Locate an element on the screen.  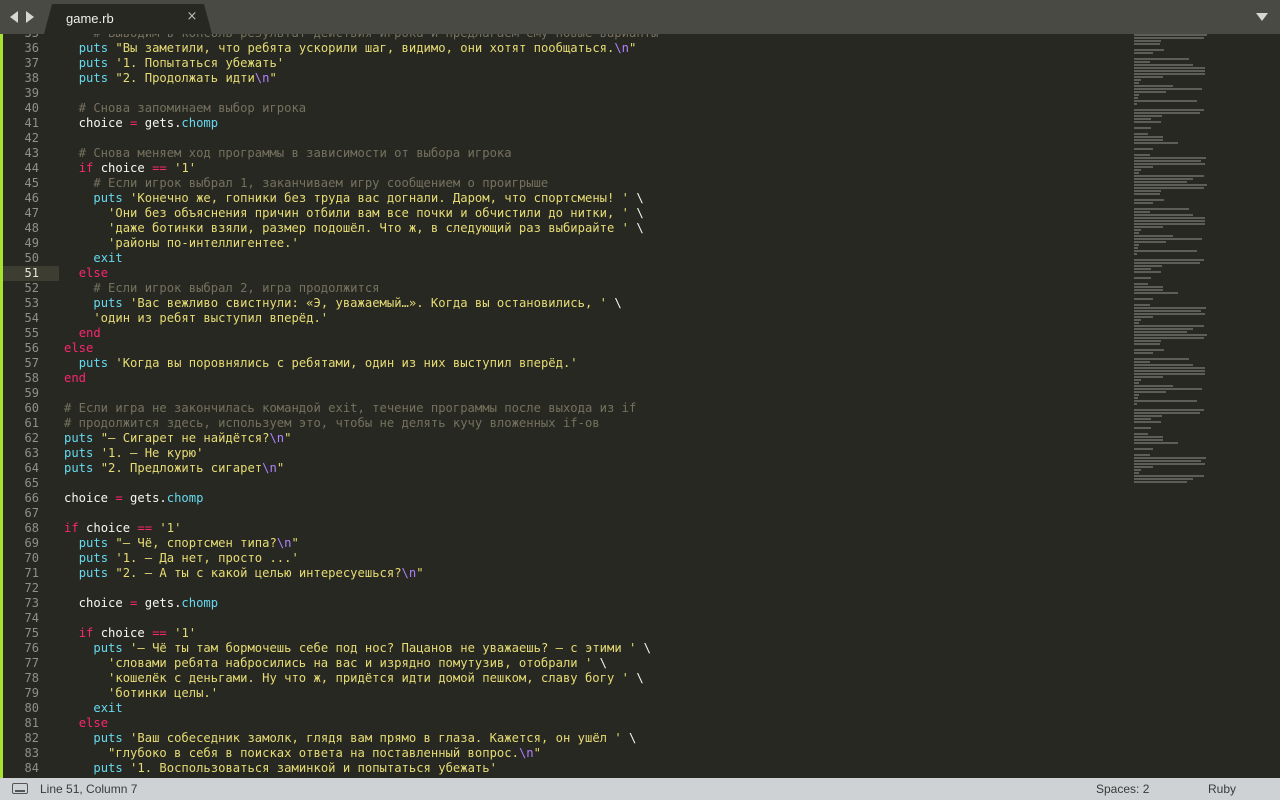
line-code: if choice == '1' is located at coordinates (122, 528).